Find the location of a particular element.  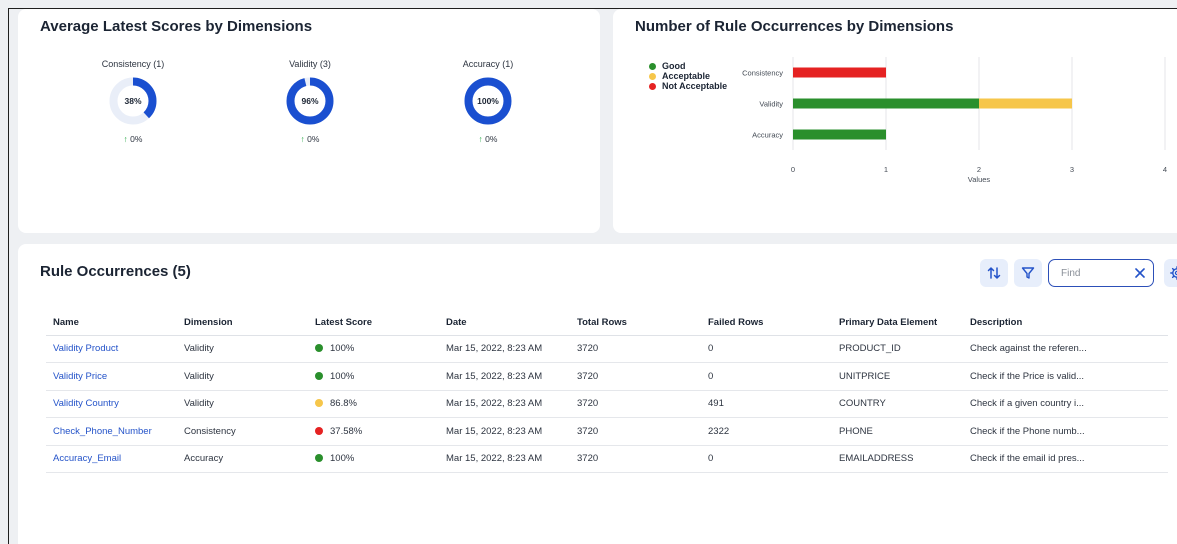

donut-accuracy: Accuracy (1) 100% ↑ 0% is located at coordinates (488, 101).